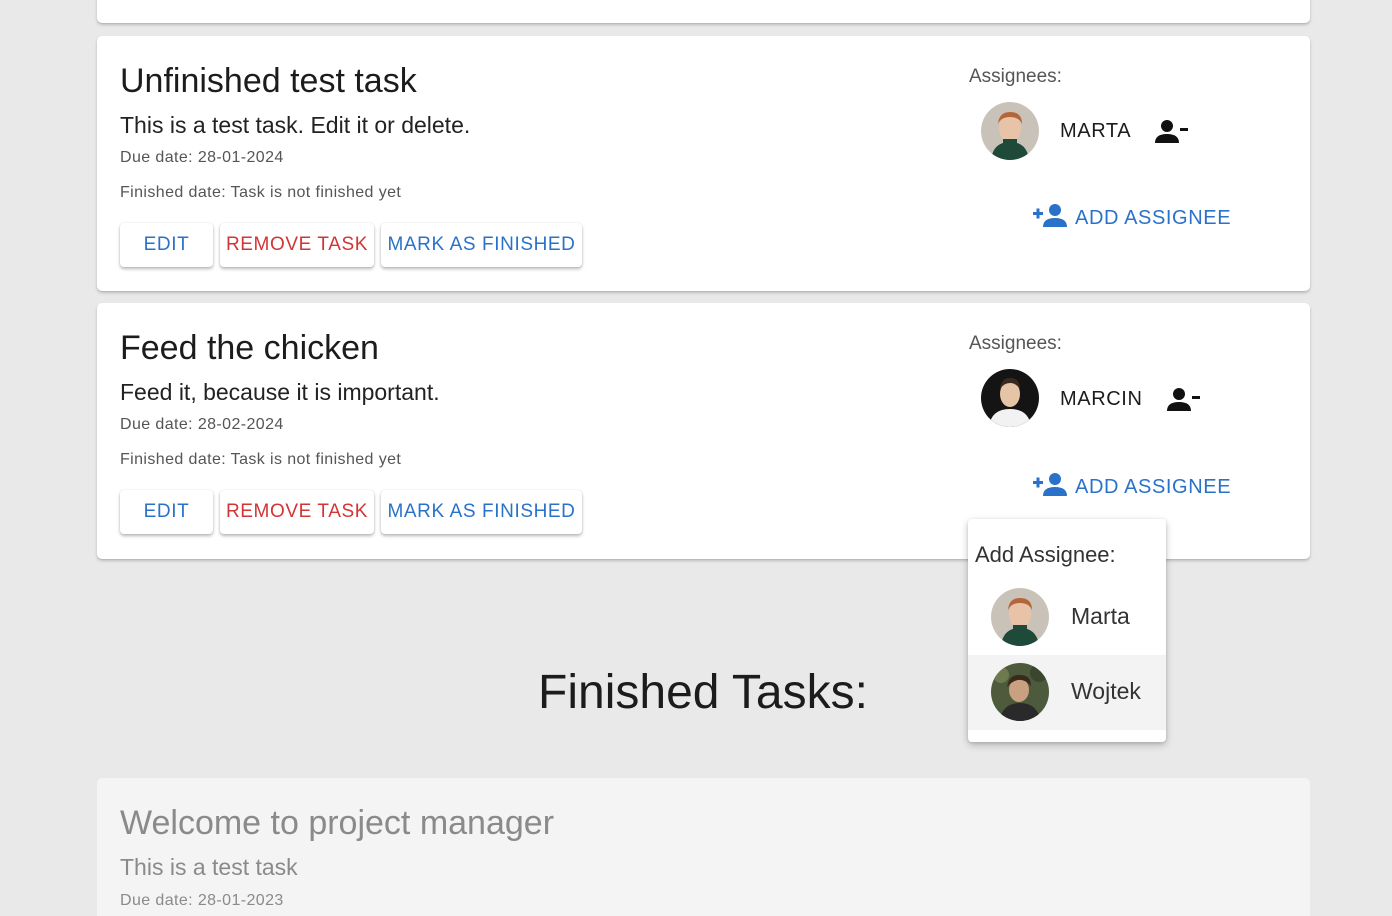 Image resolution: width=1392 pixels, height=916 pixels. What do you see at coordinates (1067, 692) in the screenshot?
I see `assignee-option-wojtek: Wojtek` at bounding box center [1067, 692].